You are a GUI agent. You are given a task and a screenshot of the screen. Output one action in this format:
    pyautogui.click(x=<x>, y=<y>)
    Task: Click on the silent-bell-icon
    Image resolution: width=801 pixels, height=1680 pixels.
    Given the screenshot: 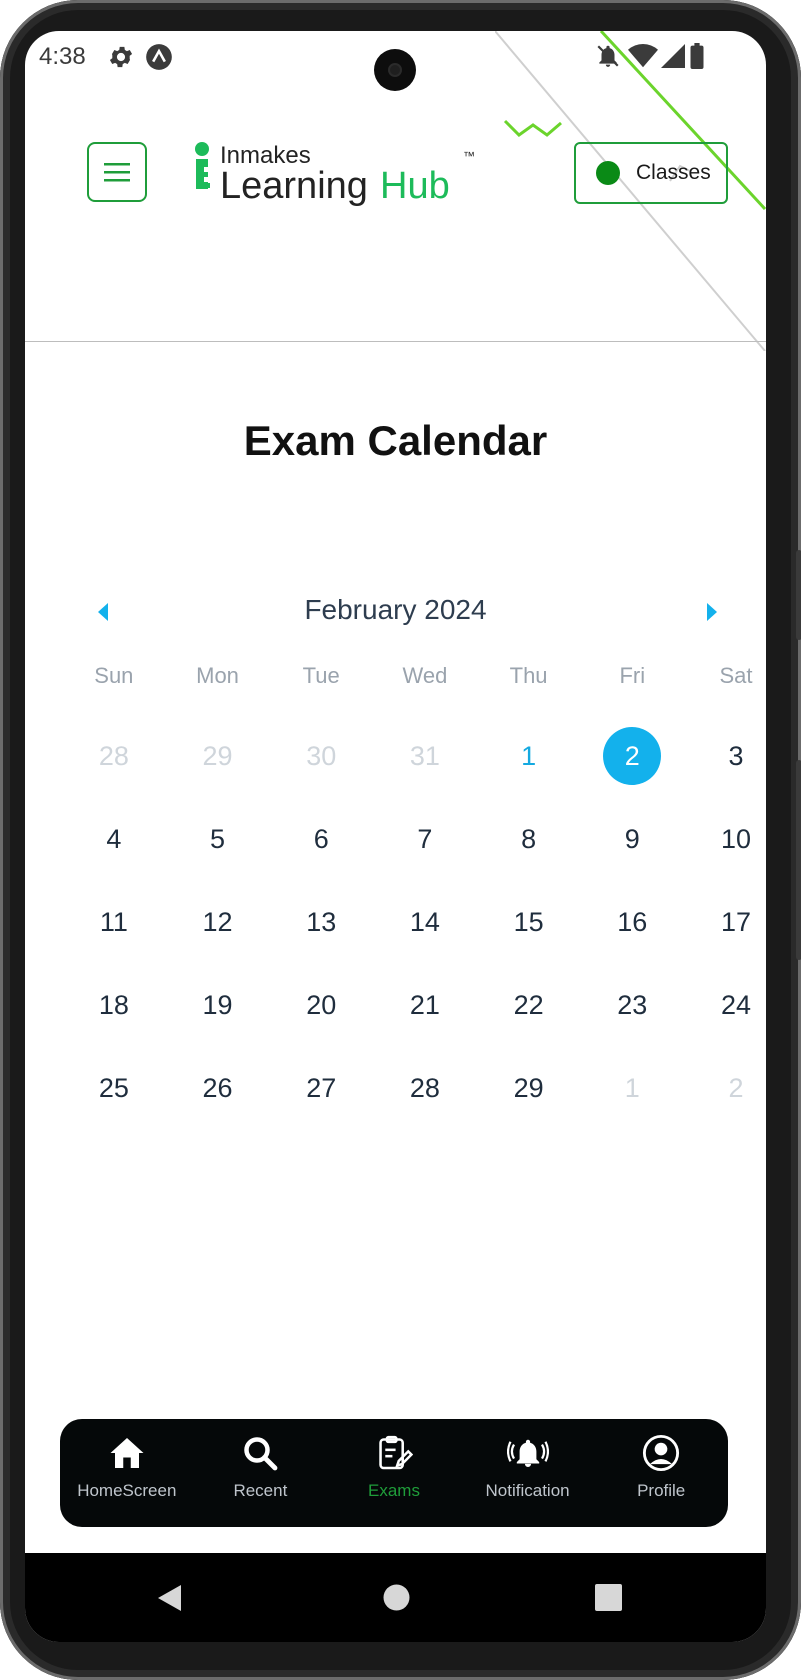 What is the action you would take?
    pyautogui.click(x=608, y=56)
    